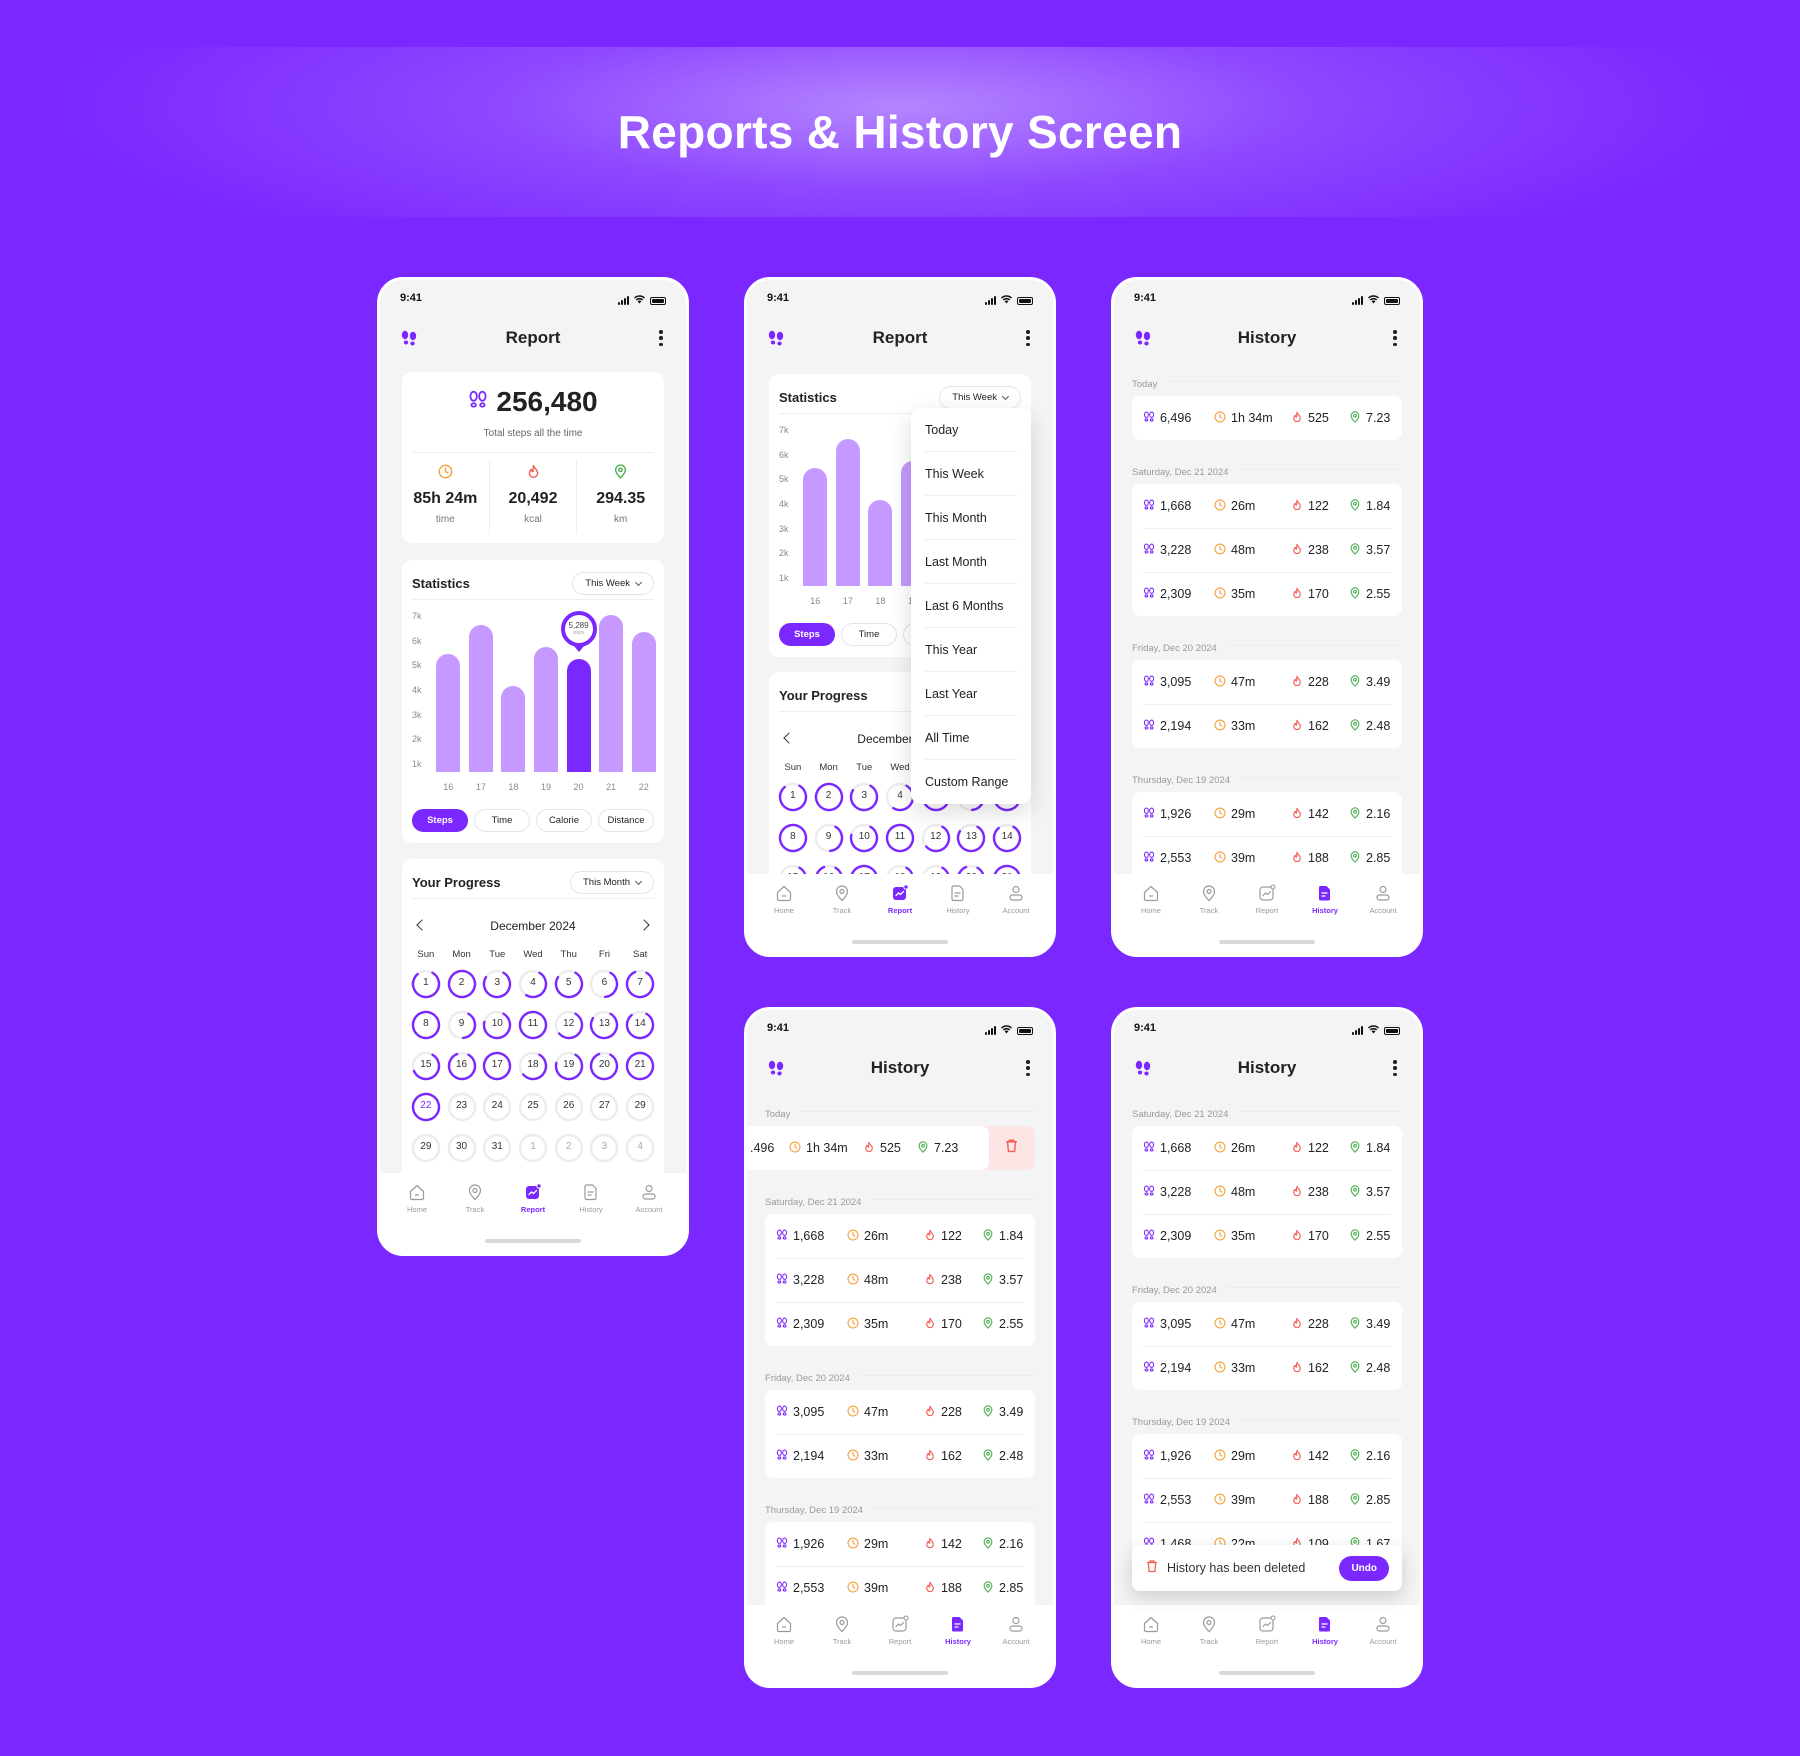  I want to click on dropdown-option: Last 6 Months, so click(971, 606).